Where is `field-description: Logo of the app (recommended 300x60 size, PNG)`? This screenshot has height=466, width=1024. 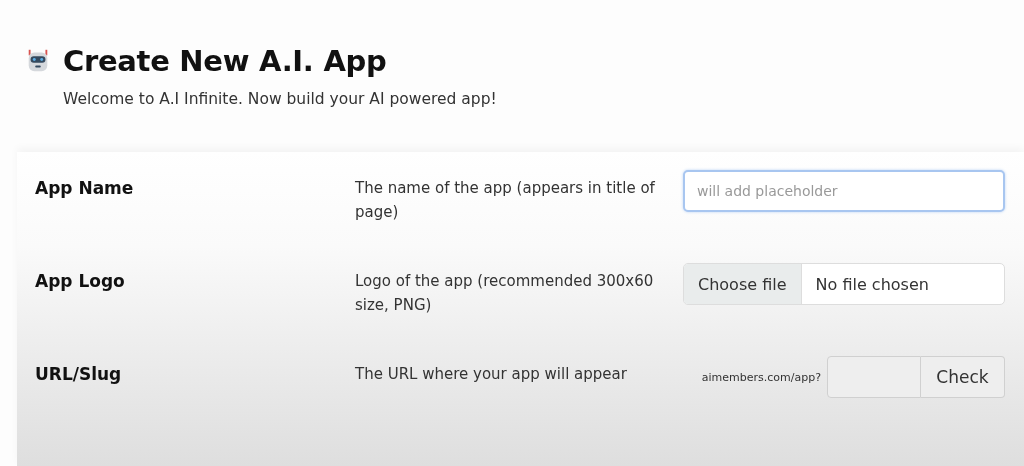 field-description: Logo of the app (recommended 300x60 size, PNG) is located at coordinates (505, 293).